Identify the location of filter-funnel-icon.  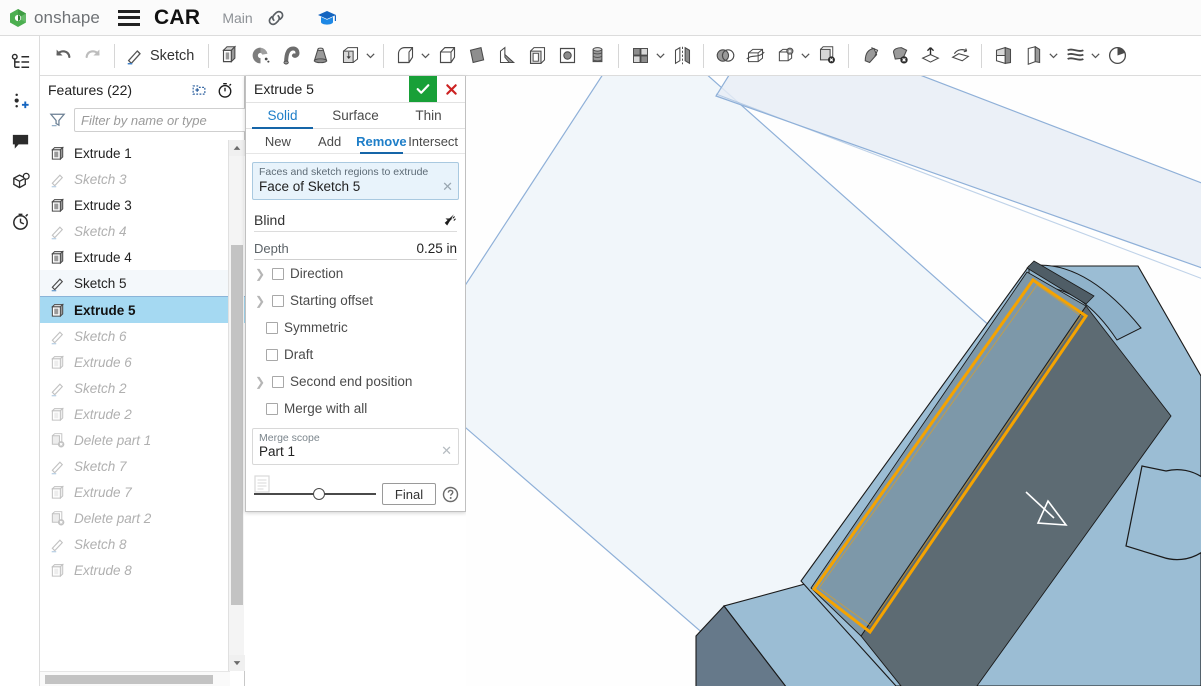
(58, 120).